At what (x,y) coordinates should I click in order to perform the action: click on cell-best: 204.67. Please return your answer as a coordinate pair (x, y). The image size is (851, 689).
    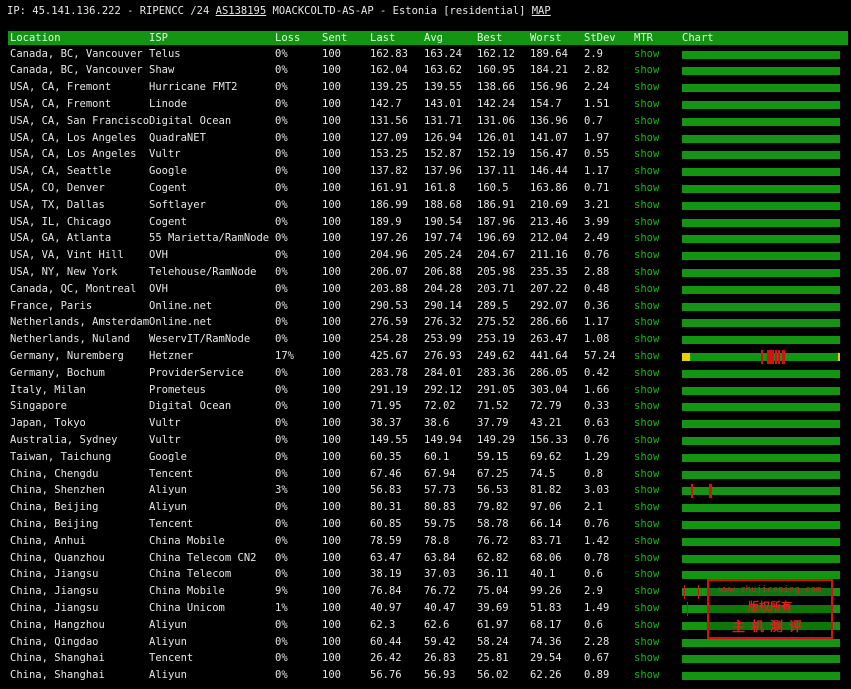
    Looking at the image, I should click on (496, 255).